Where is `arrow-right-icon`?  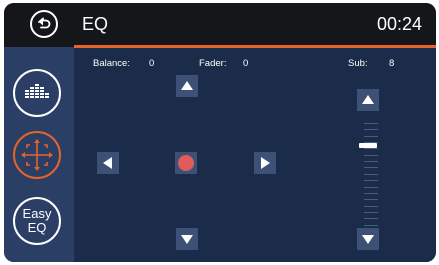 arrow-right-icon is located at coordinates (265, 163).